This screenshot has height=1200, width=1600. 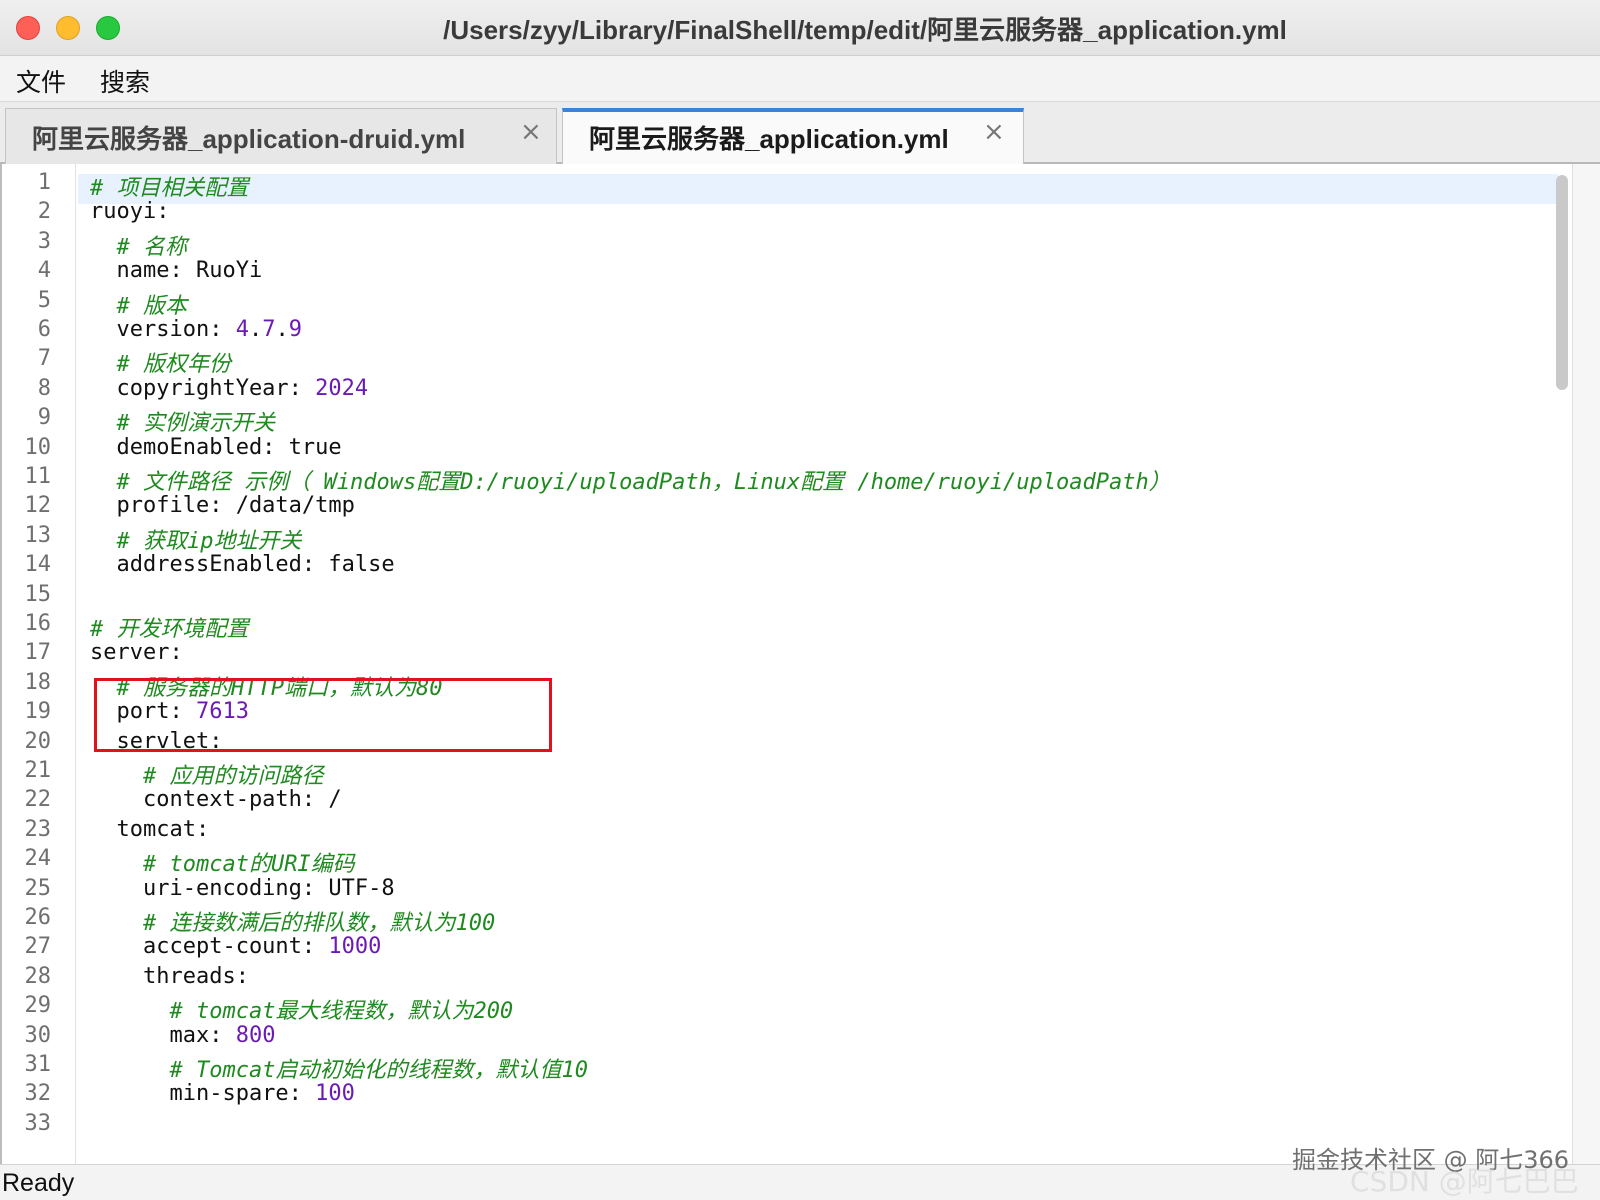 I want to click on code-line: # 实例演示开关, so click(x=183, y=421).